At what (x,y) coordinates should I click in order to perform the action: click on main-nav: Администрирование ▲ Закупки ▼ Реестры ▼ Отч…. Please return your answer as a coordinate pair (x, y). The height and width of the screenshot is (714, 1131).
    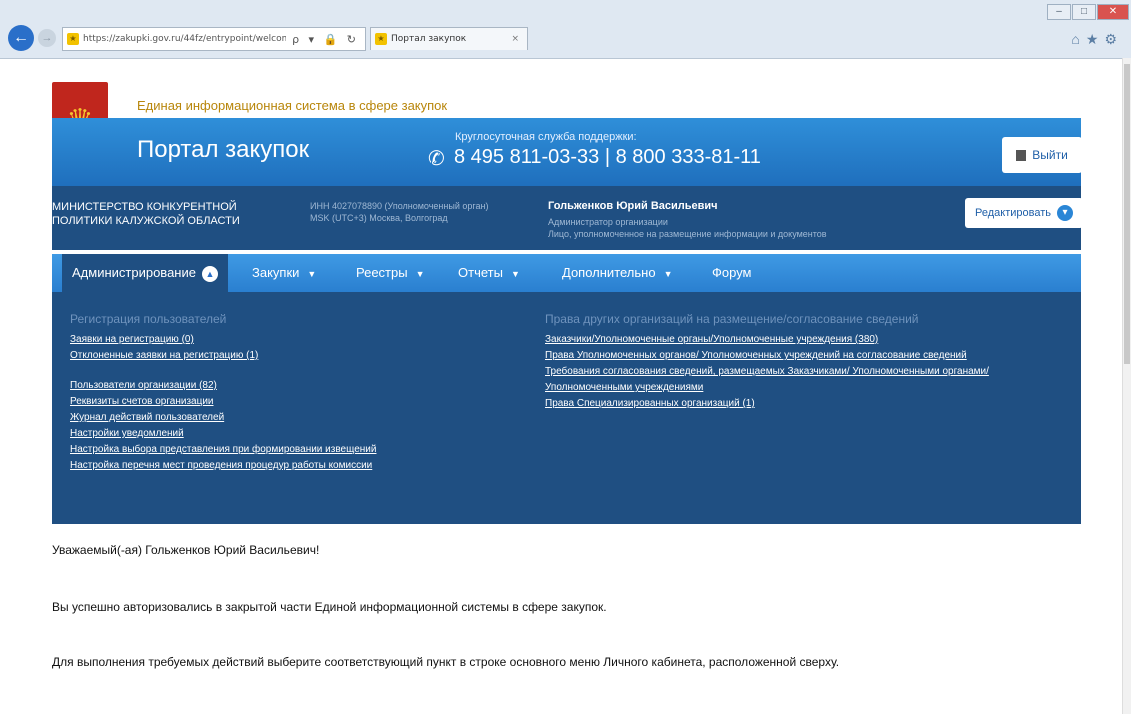
    Looking at the image, I should click on (566, 273).